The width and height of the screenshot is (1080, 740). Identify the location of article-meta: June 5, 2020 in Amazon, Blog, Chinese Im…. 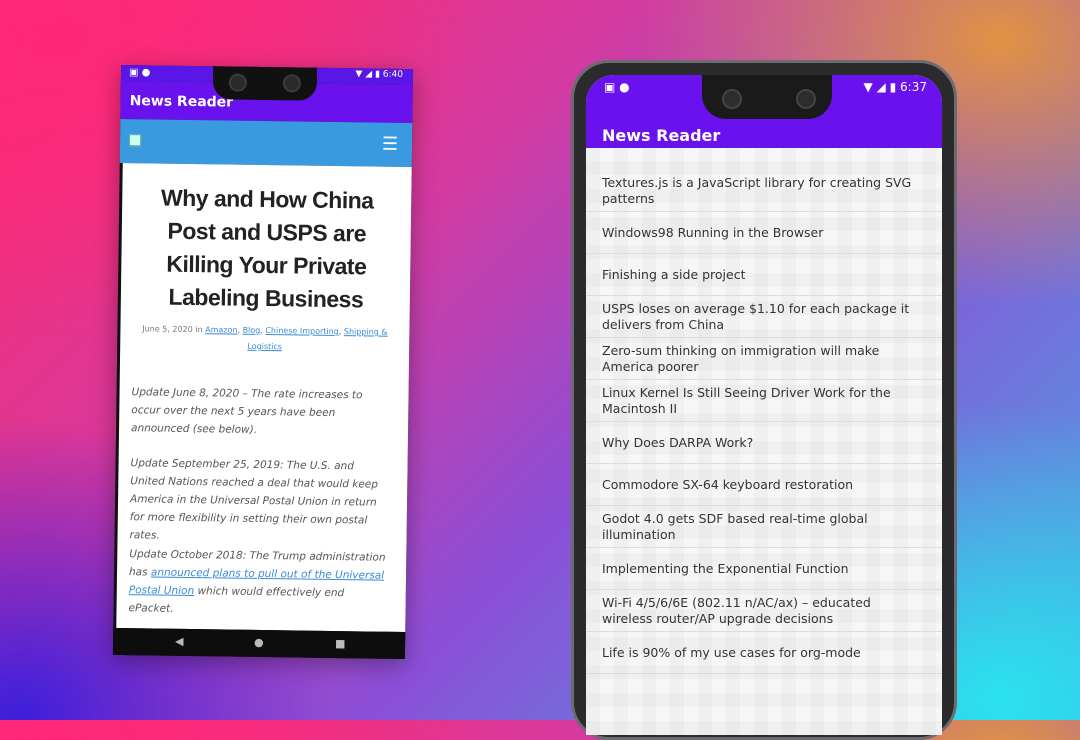
(265, 338).